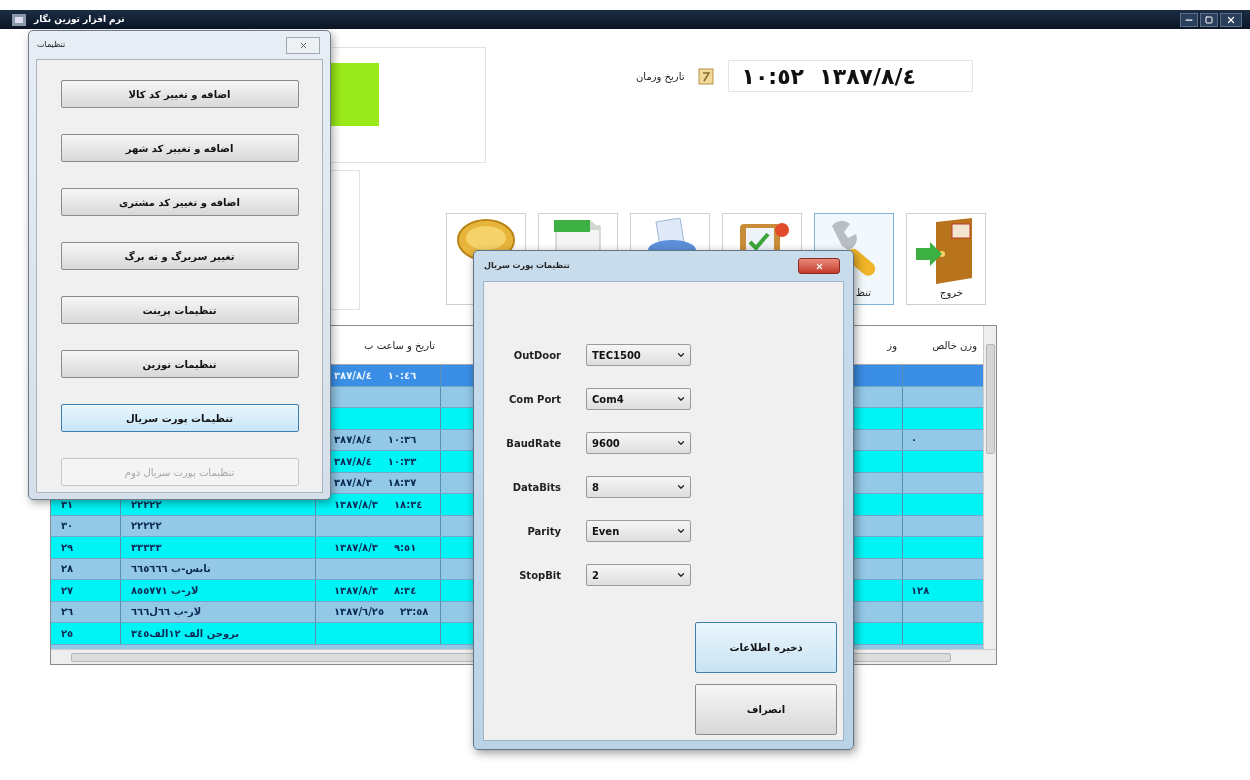  I want to click on table-cell-text: ١٣٨٧/٦/٢٥, so click(359, 612).